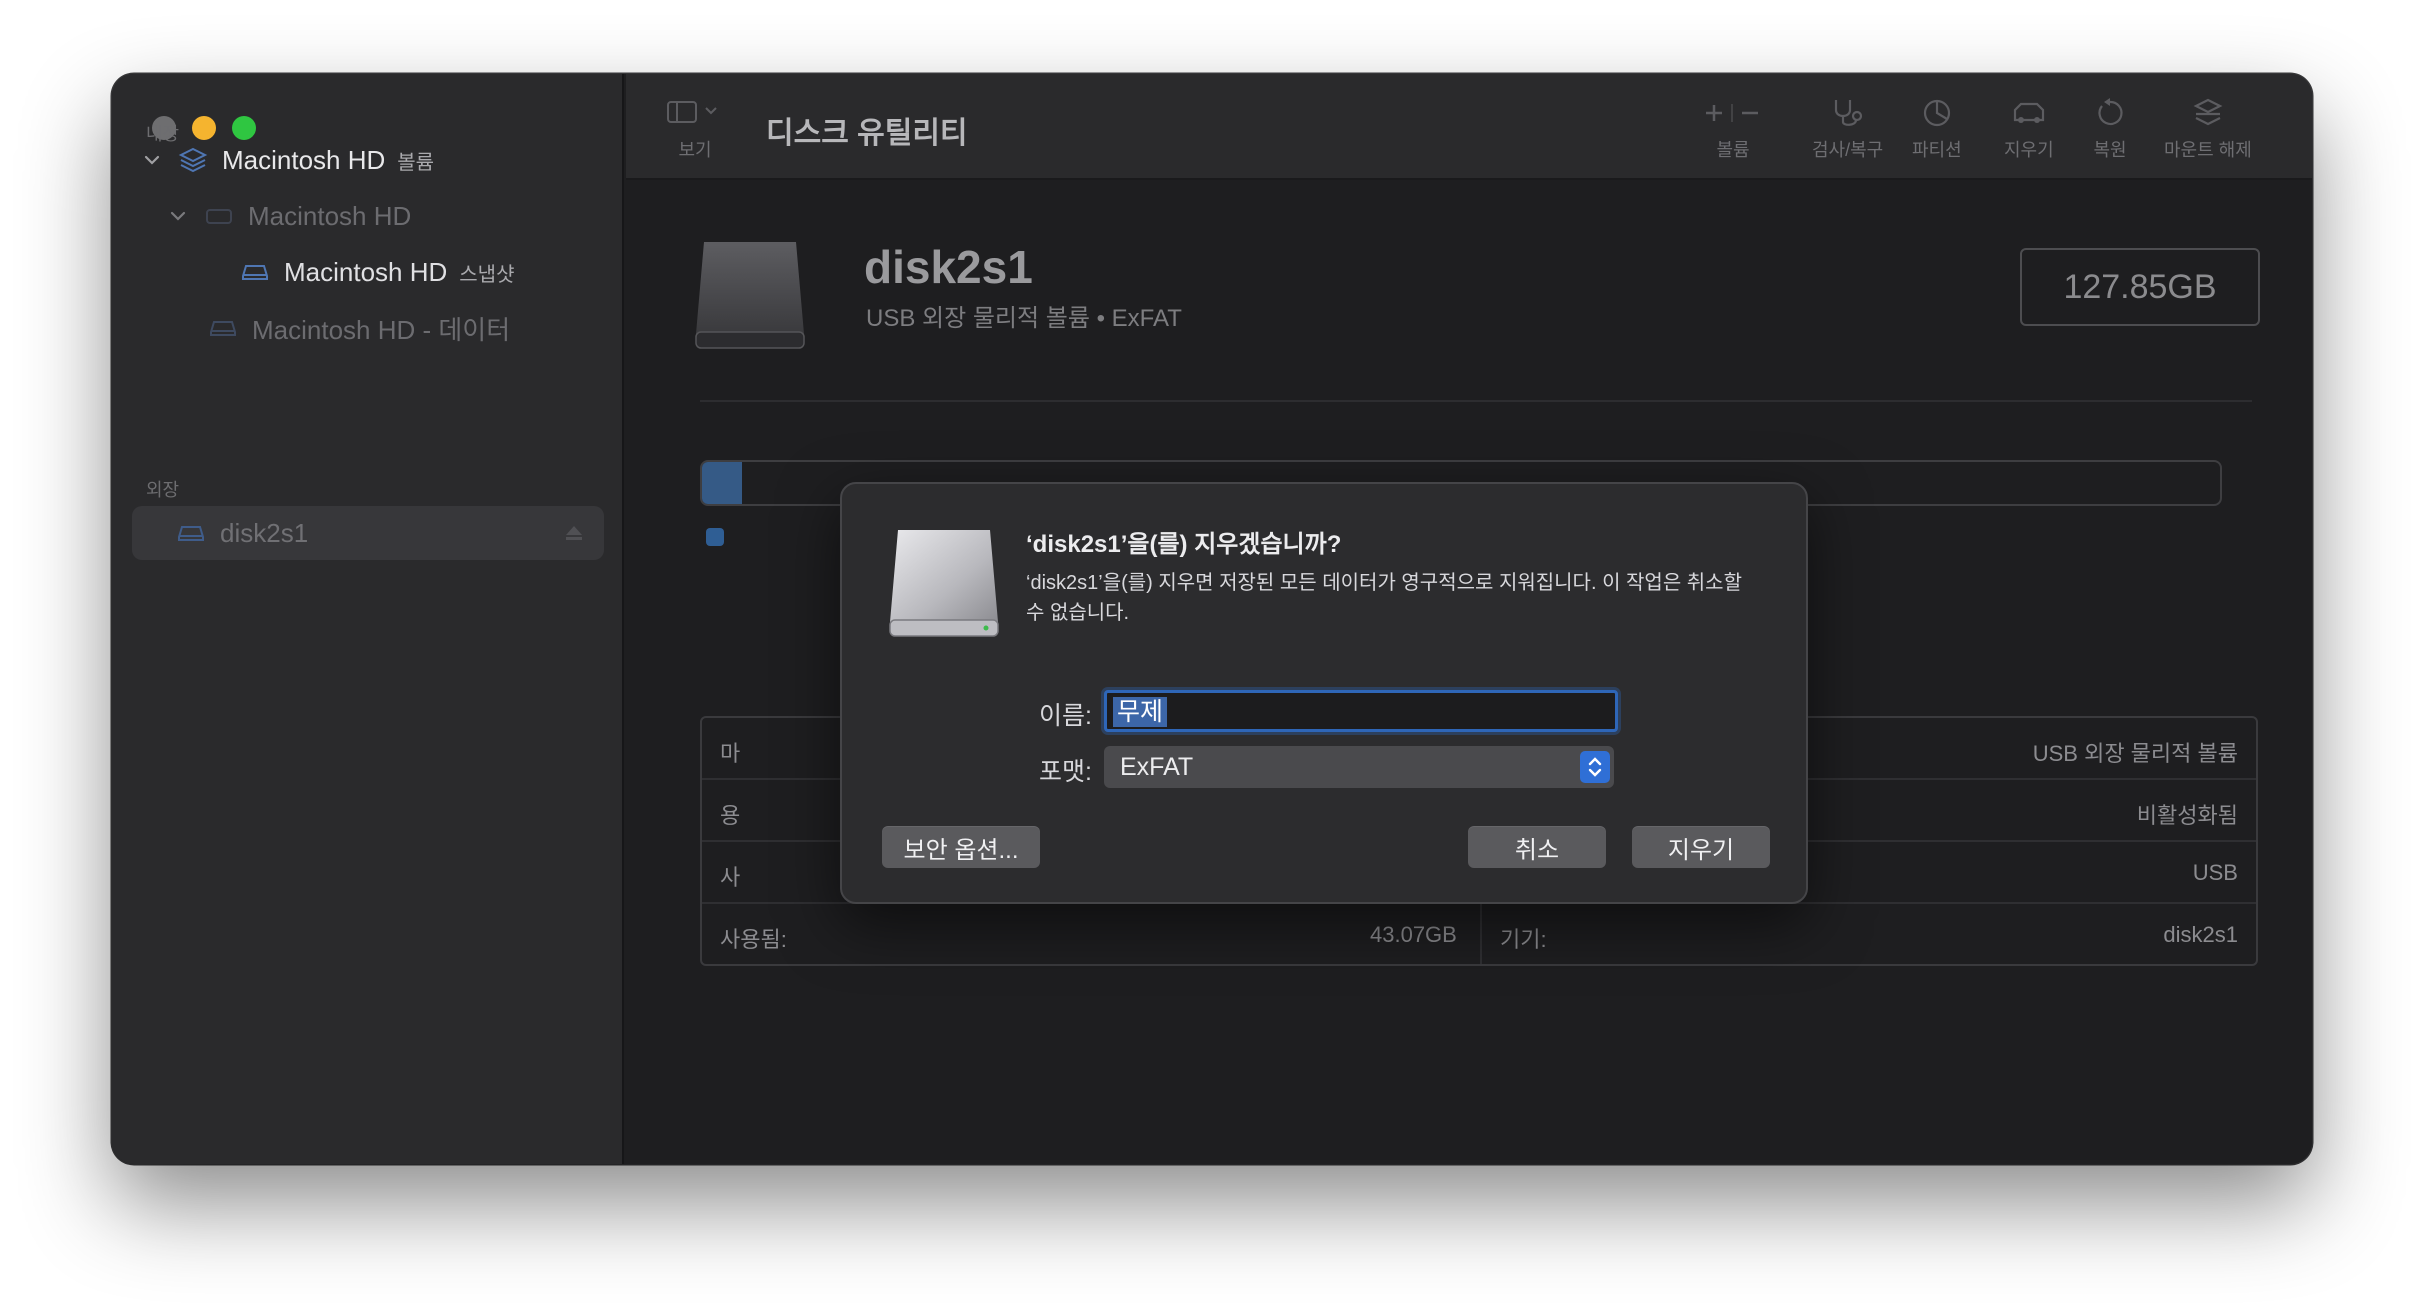 Image resolution: width=2424 pixels, height=1312 pixels. I want to click on capacity-badge: 127.85GB, so click(2140, 287).